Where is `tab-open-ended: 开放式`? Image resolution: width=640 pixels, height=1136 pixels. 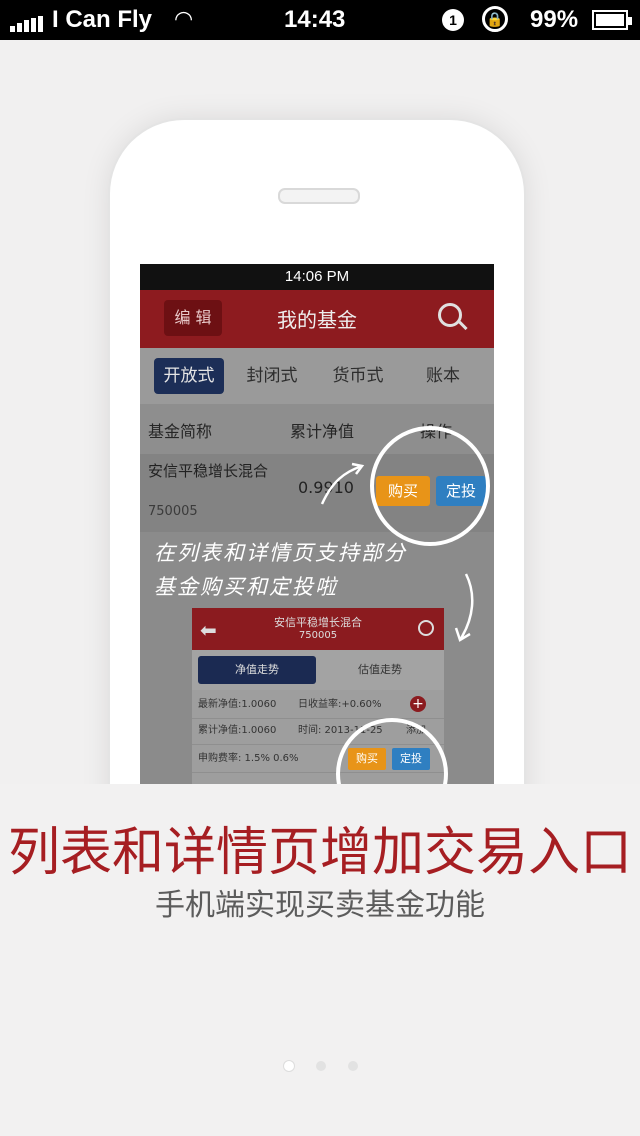
tab-open-ended: 开放式 is located at coordinates (189, 376).